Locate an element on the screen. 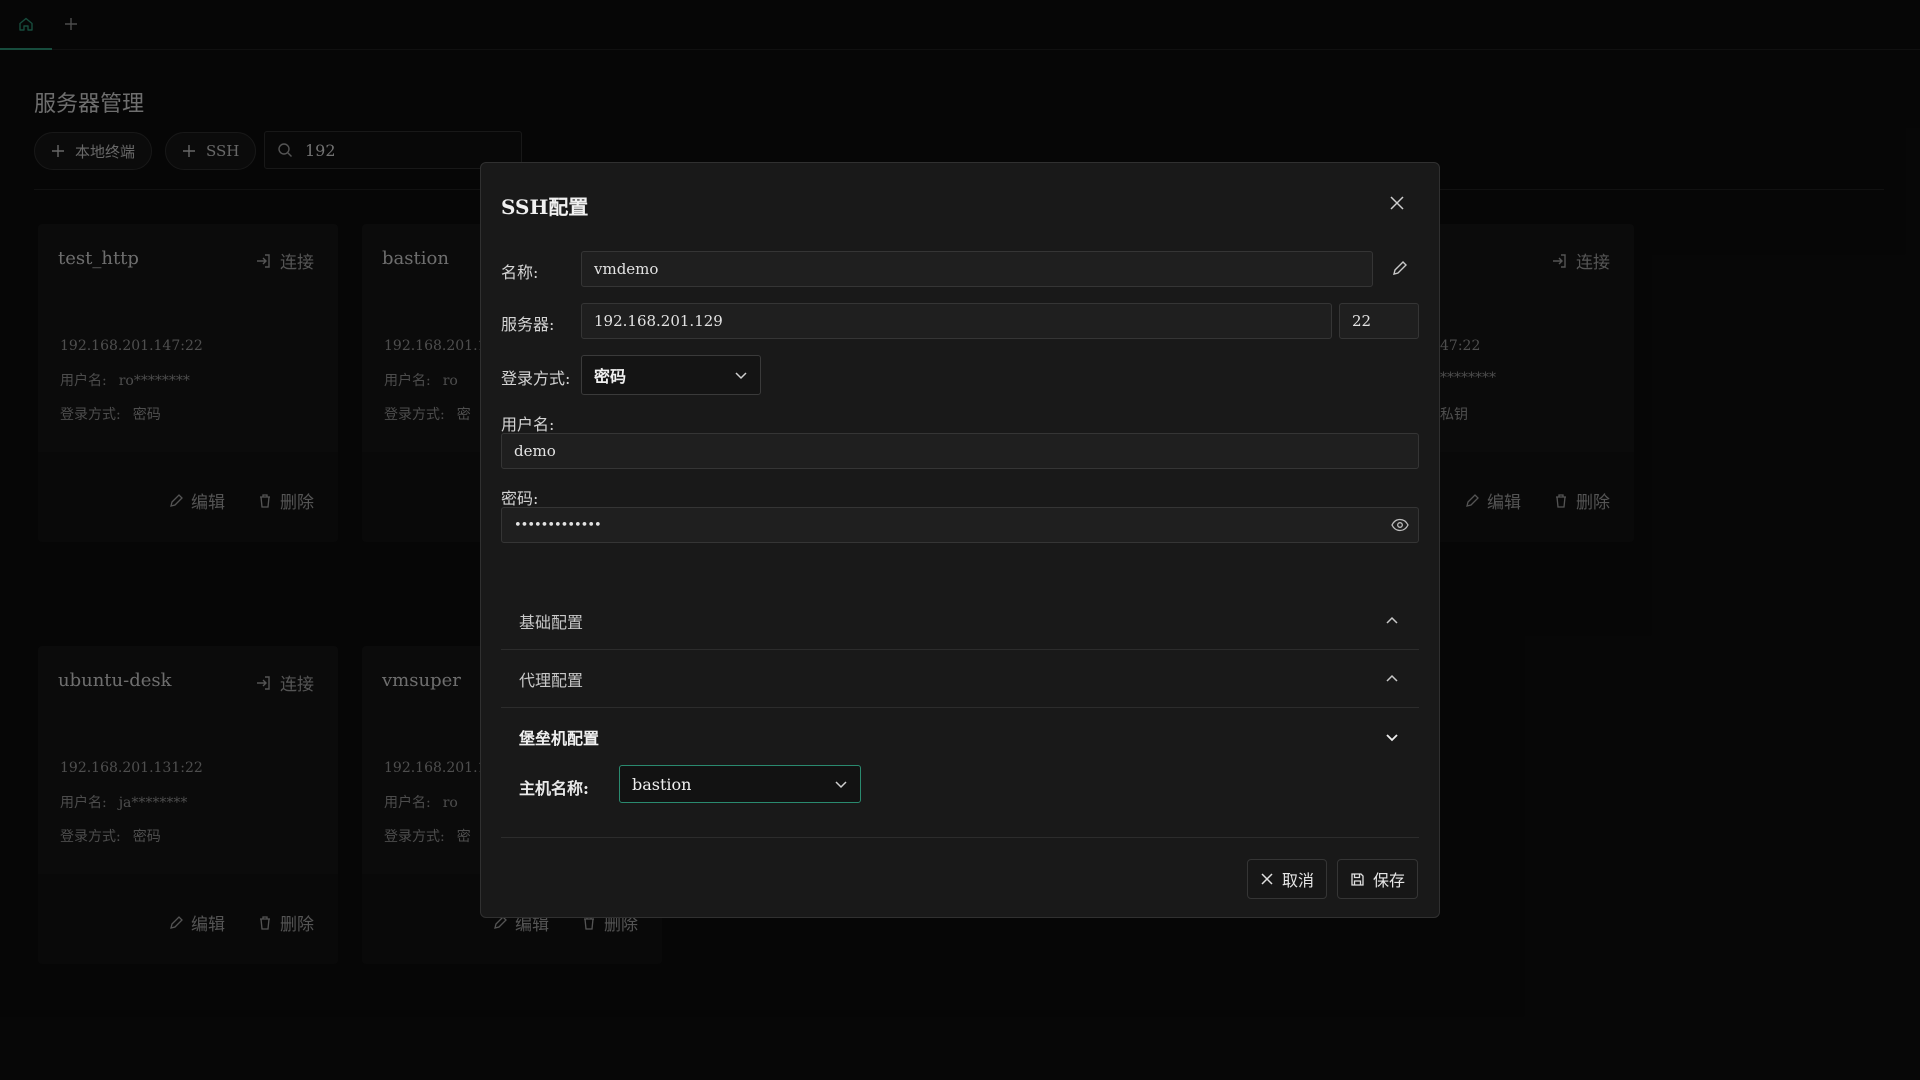  server-value: 192.168.201.129 is located at coordinates (658, 321).